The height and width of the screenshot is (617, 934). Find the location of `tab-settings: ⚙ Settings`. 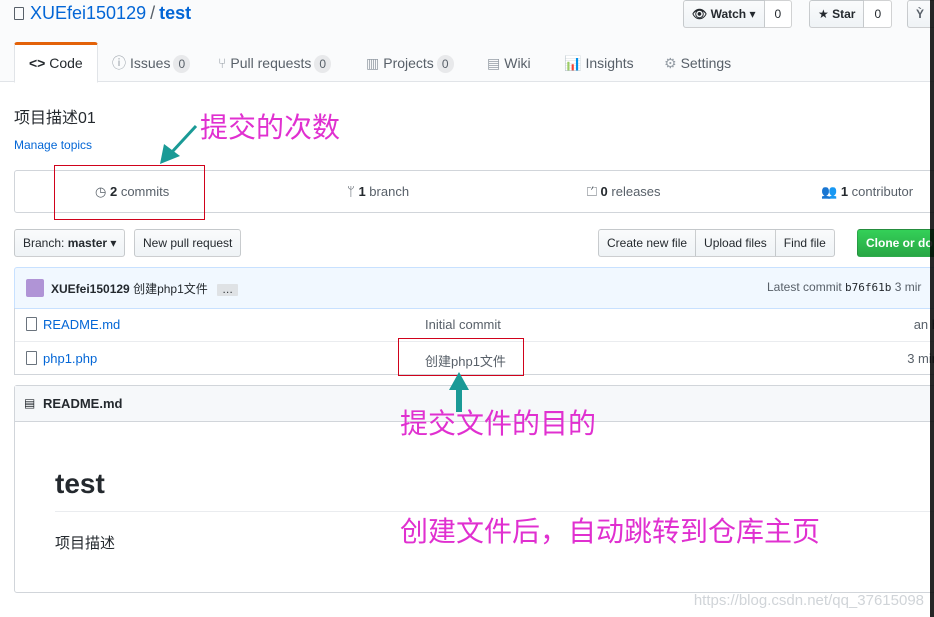

tab-settings: ⚙ Settings is located at coordinates (697, 62).